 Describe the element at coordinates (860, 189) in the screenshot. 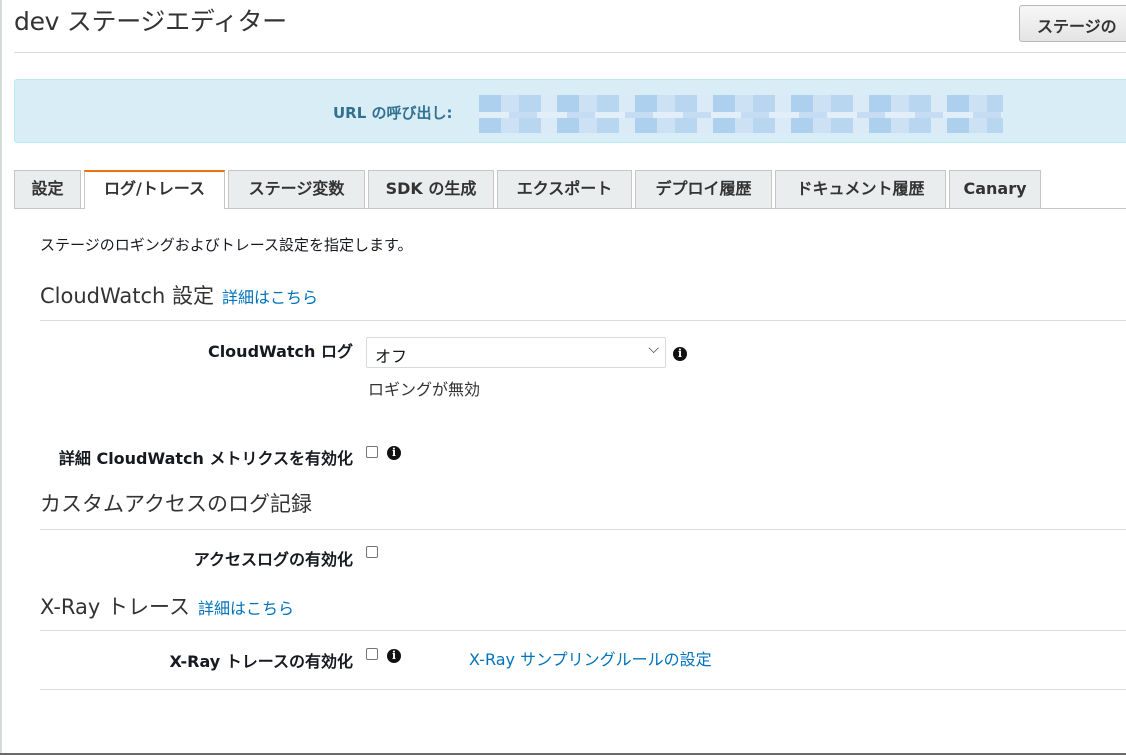

I see `tab-documentation-history: ドキュメント履歴` at that location.